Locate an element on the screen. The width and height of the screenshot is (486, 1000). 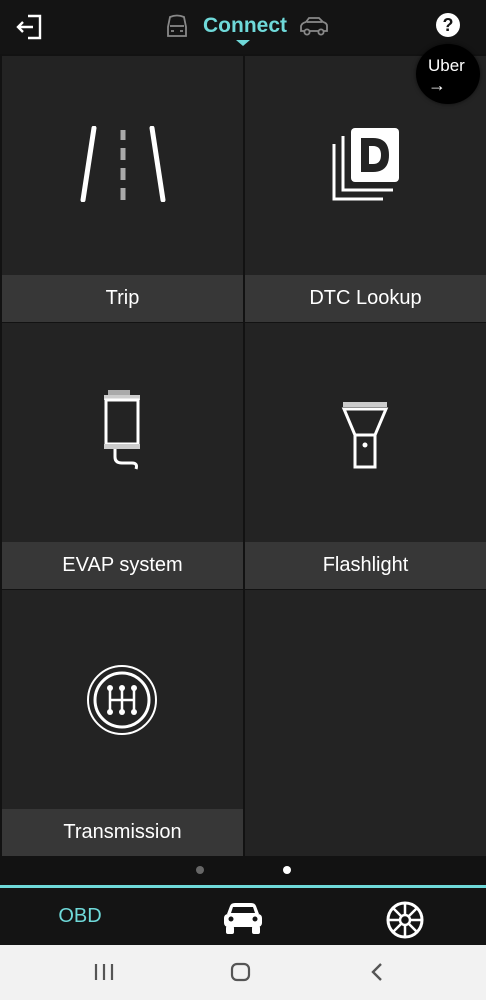
car-front-icon is located at coordinates (177, 26).